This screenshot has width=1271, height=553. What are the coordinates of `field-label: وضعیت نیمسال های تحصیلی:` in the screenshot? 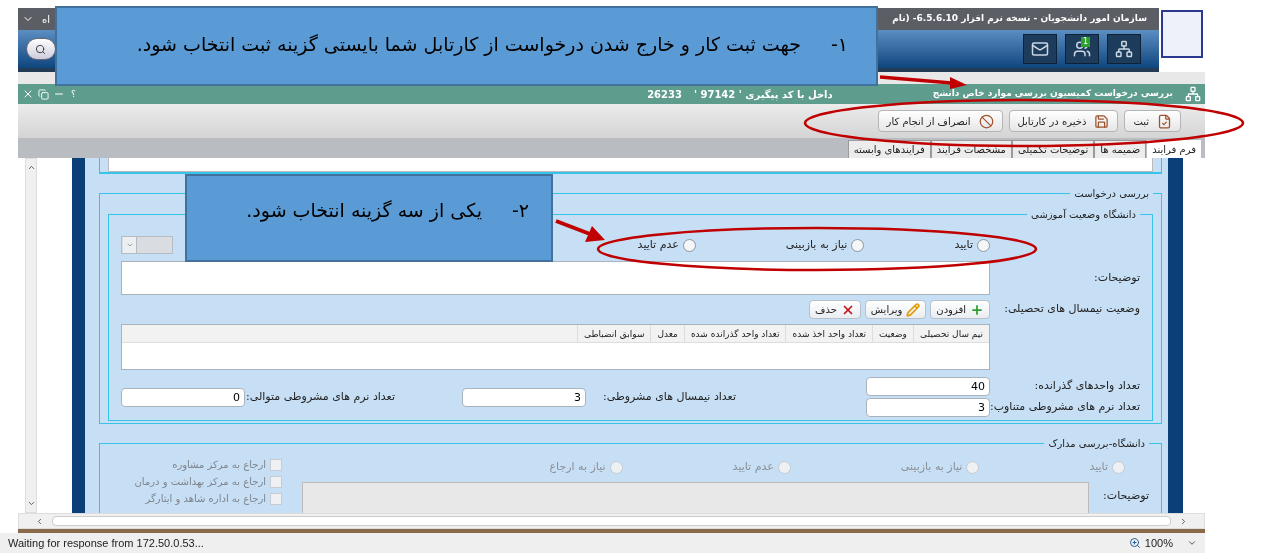 It's located at (1071, 309).